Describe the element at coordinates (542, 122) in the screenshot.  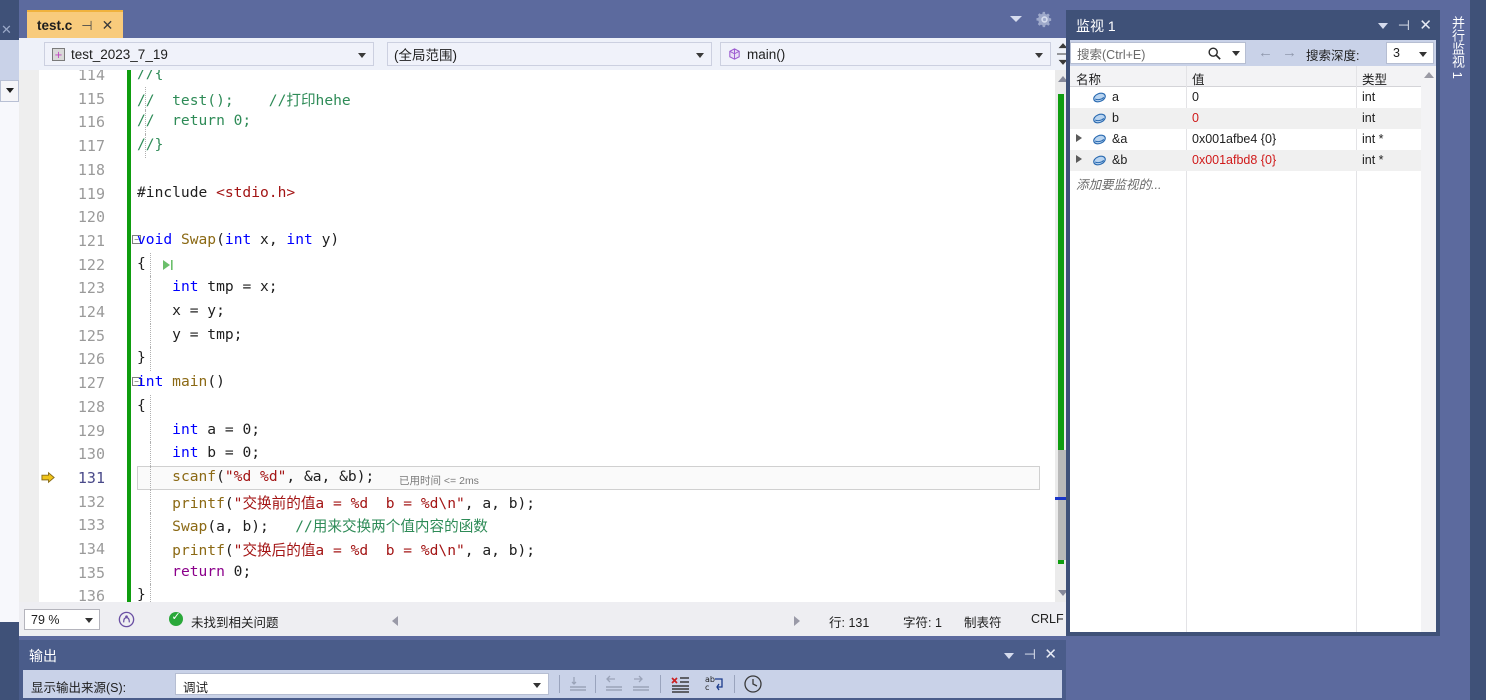
I see `code-line-116: 116 // return 0;` at that location.